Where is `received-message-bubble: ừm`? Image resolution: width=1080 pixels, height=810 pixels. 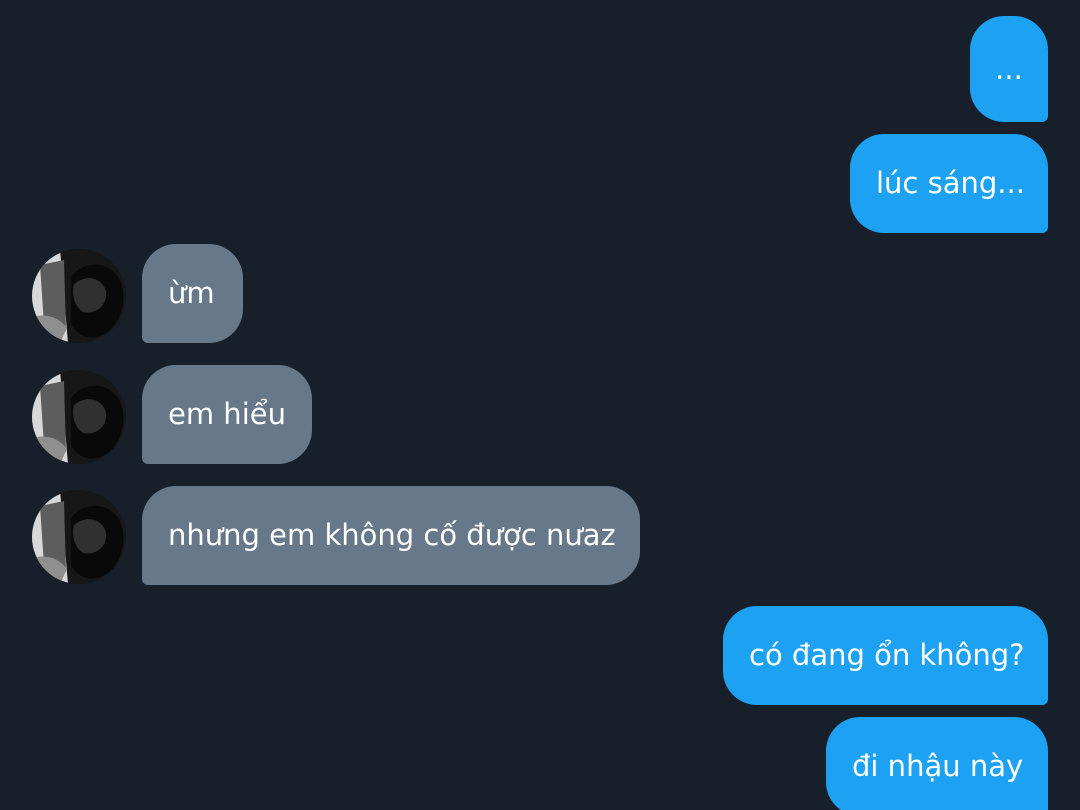
received-message-bubble: ừm is located at coordinates (192, 293).